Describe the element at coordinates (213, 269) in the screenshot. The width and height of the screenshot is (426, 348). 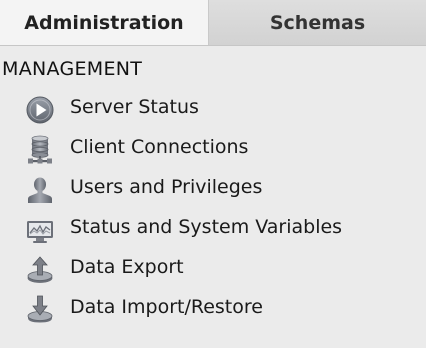
I see `menu-item-data-export: Data Export` at that location.